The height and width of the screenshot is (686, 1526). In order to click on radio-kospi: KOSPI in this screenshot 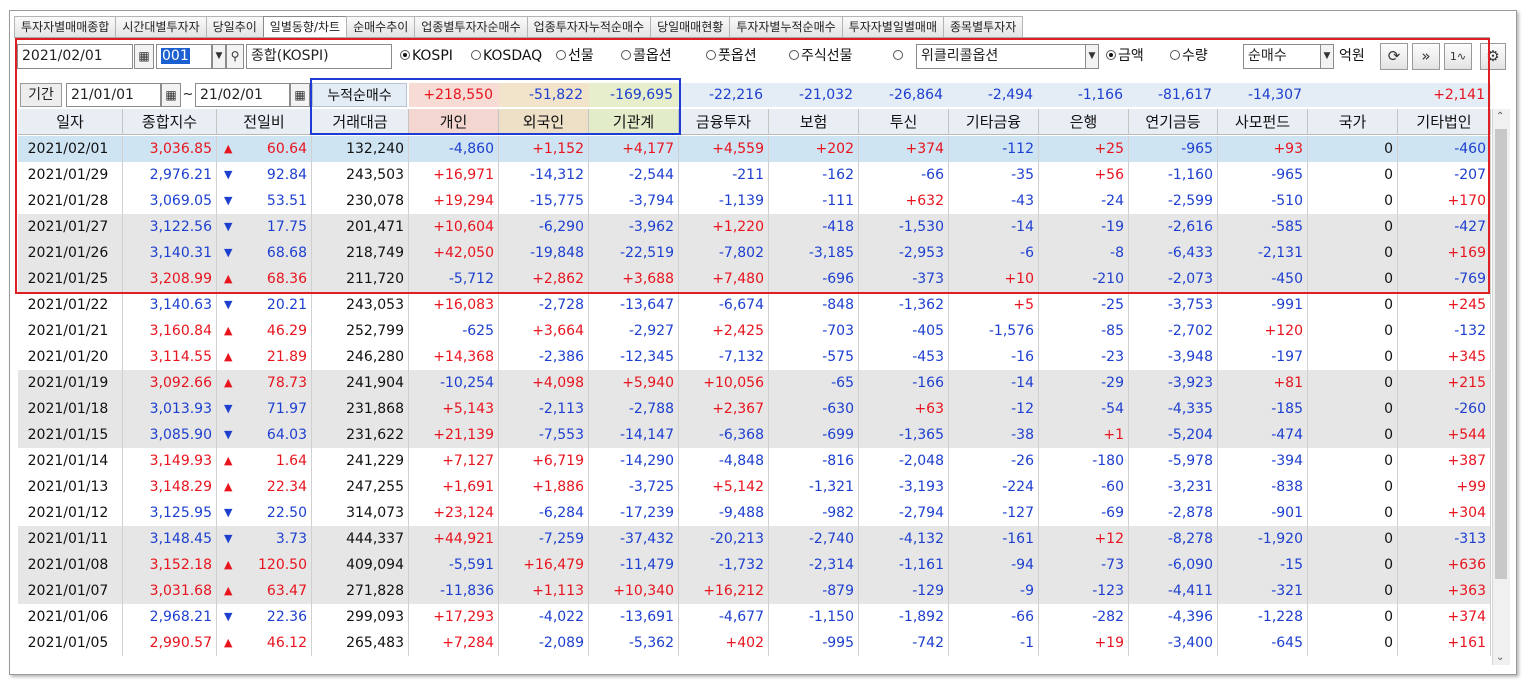, I will do `click(426, 56)`.